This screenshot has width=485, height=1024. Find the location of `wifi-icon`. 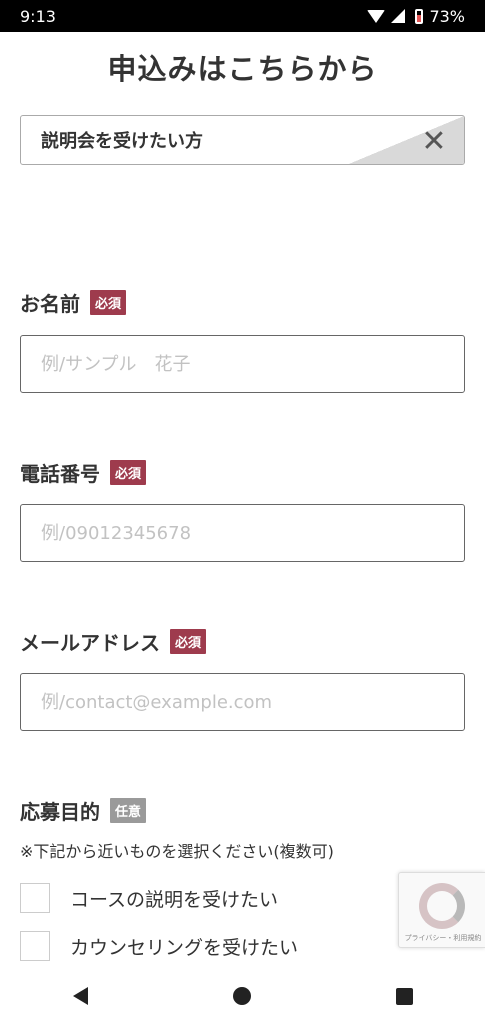

wifi-icon is located at coordinates (376, 16).